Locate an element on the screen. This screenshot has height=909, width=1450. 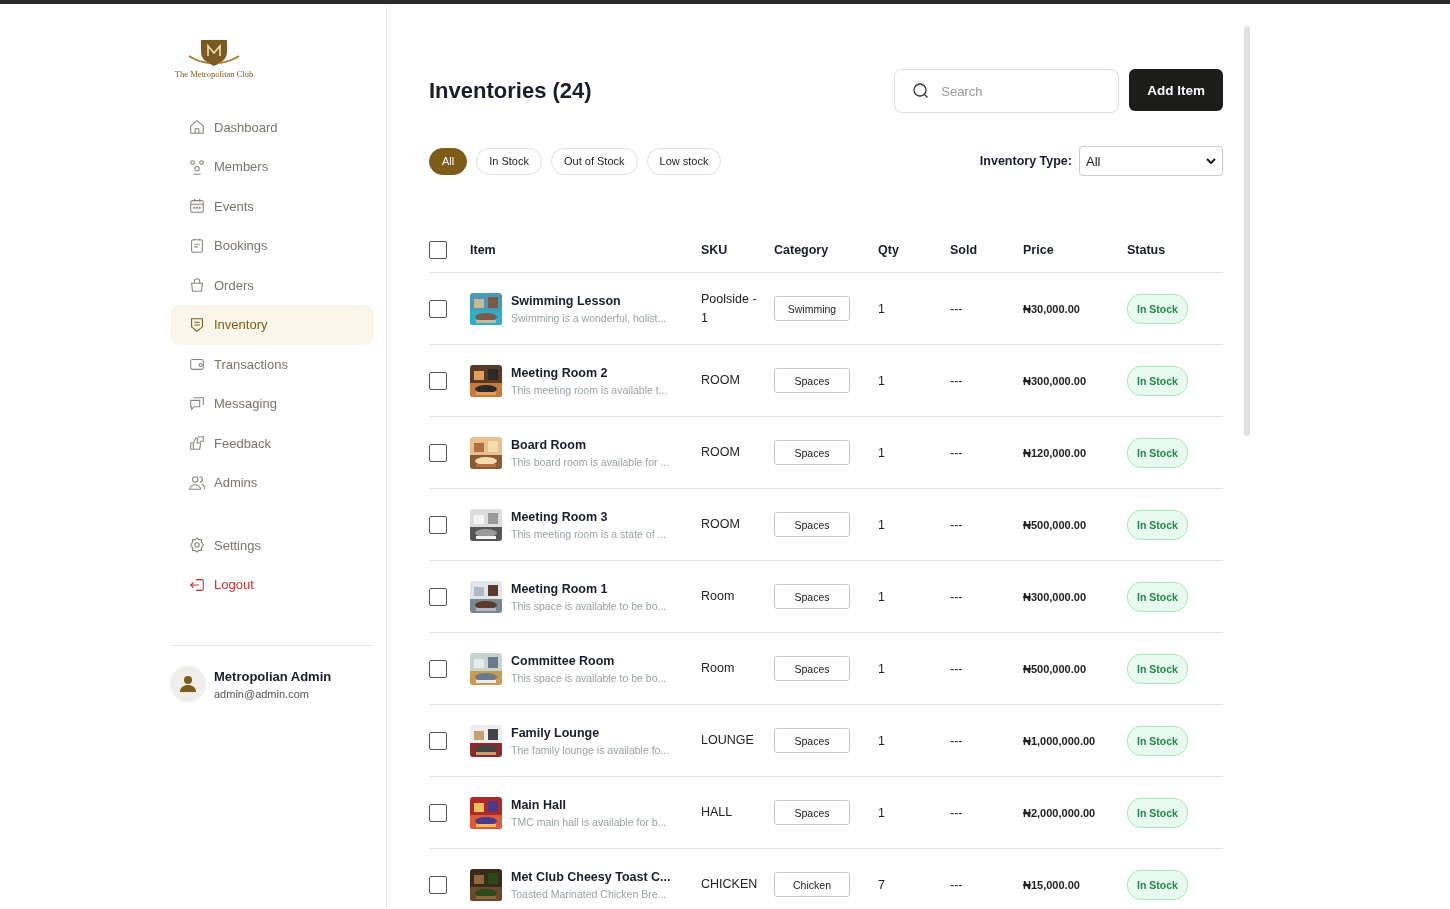
nav-item: Orders is located at coordinates (272, 285).